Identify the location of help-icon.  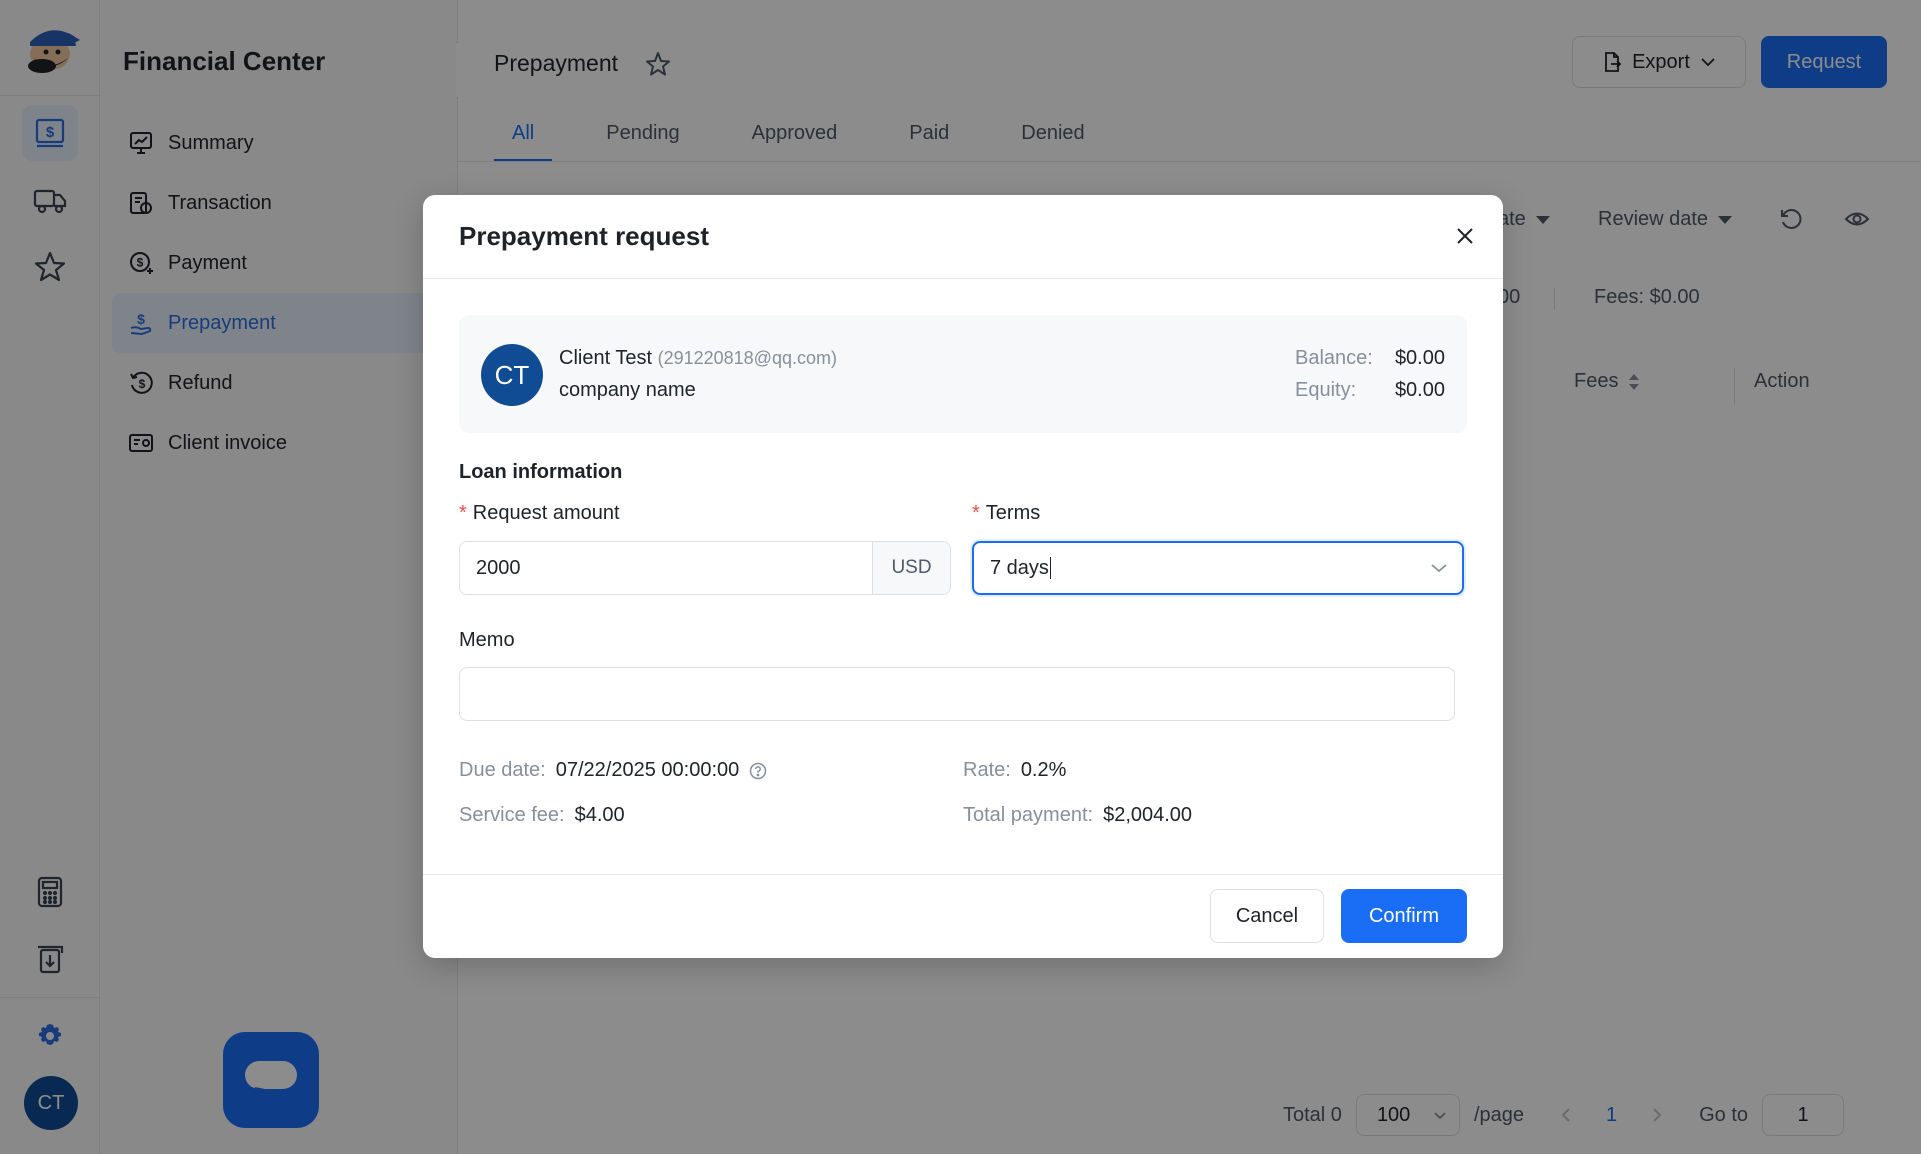
(758, 771).